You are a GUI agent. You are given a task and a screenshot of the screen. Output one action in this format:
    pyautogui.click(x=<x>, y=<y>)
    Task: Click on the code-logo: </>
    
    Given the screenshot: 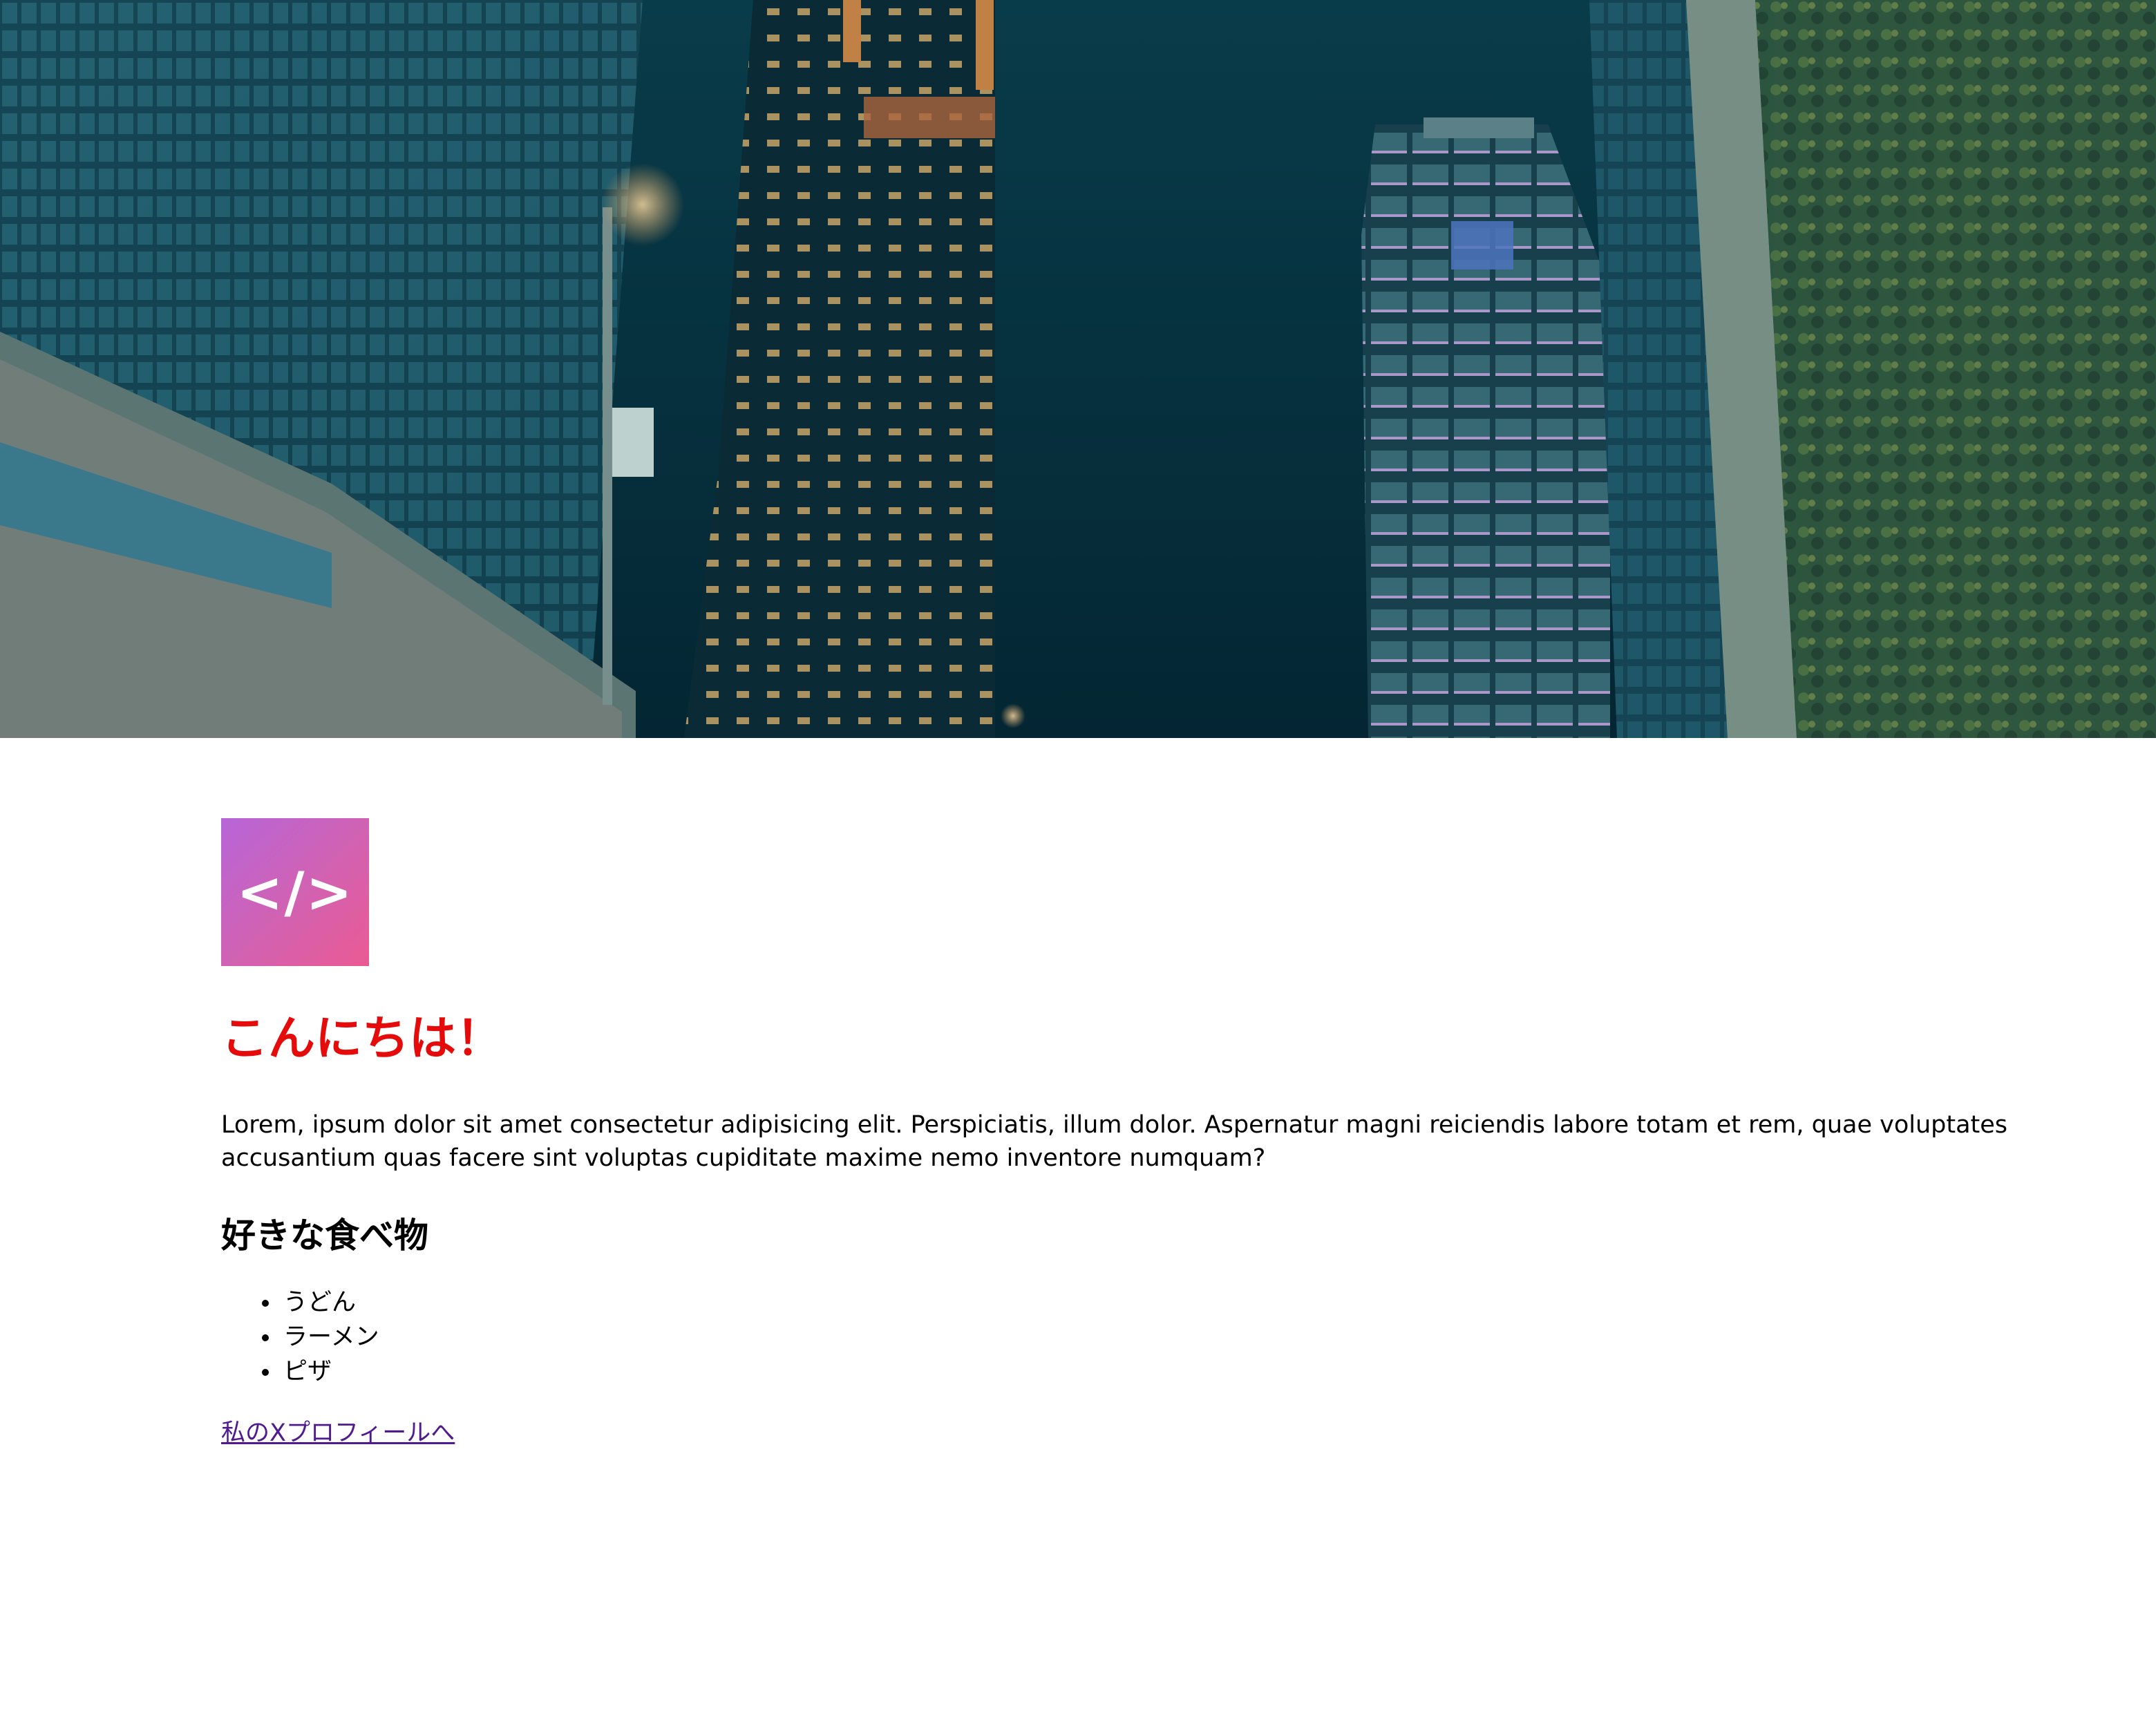 What is the action you would take?
    pyautogui.click(x=295, y=892)
    